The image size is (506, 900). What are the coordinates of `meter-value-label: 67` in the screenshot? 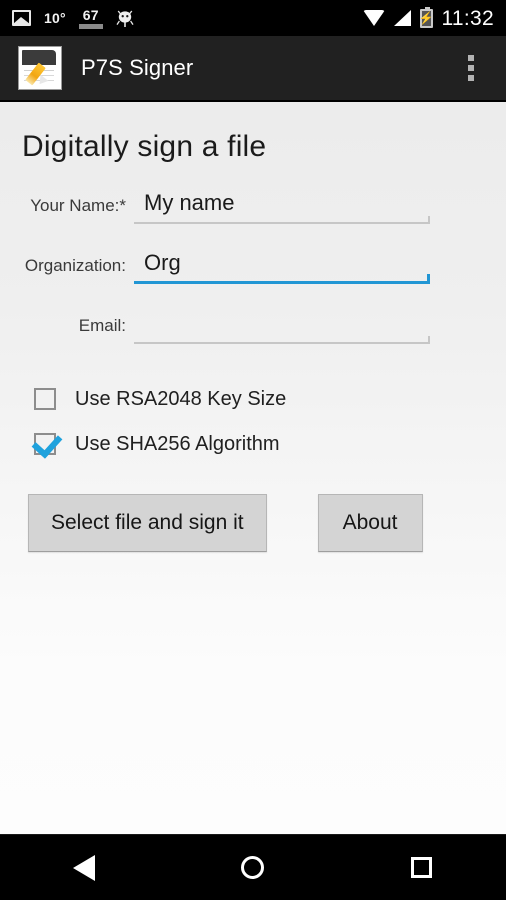 It's located at (90, 14).